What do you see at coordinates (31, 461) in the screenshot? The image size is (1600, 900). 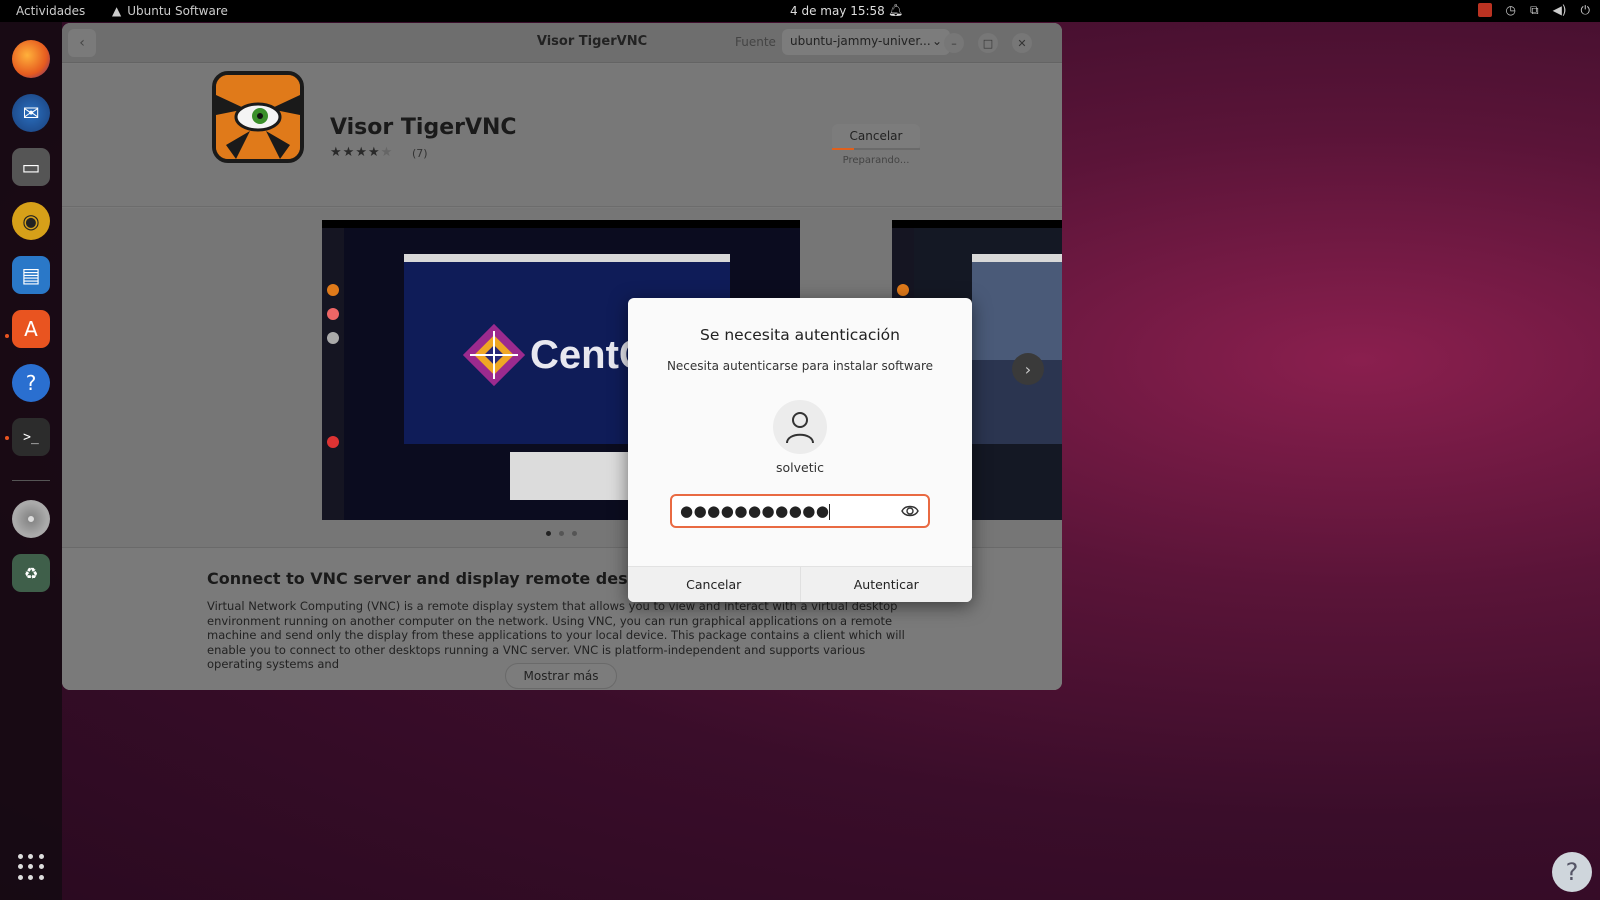 I see `dock: ✉ ▭ ◉ ▤ A ? >_ ♻` at bounding box center [31, 461].